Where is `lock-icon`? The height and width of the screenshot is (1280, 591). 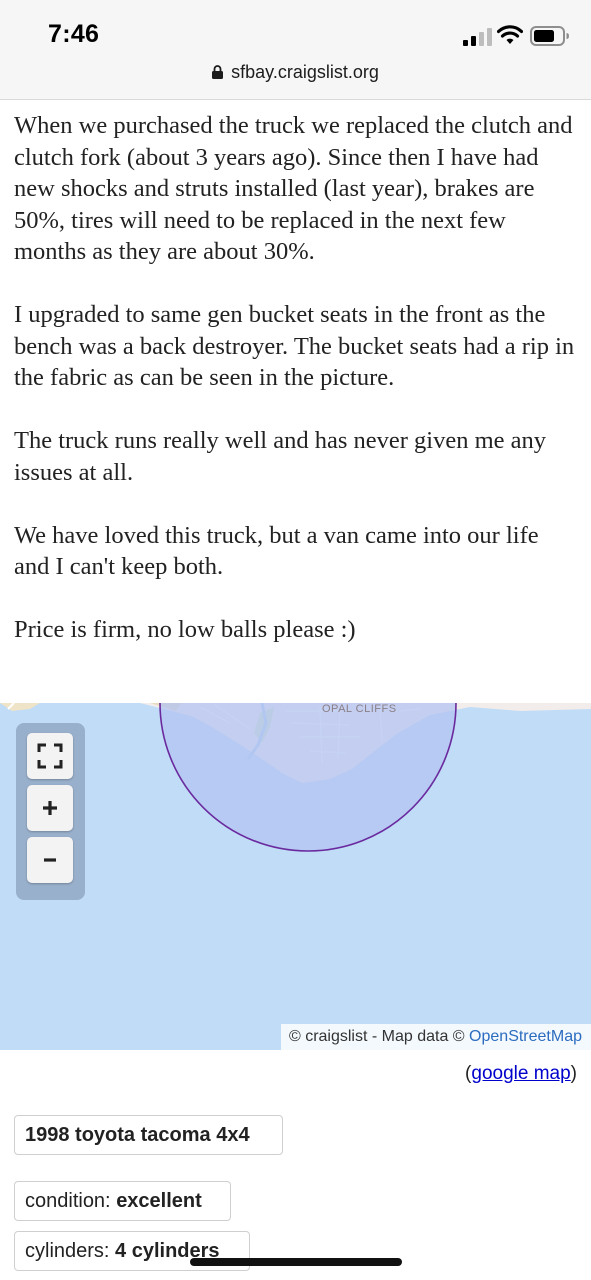 lock-icon is located at coordinates (218, 72).